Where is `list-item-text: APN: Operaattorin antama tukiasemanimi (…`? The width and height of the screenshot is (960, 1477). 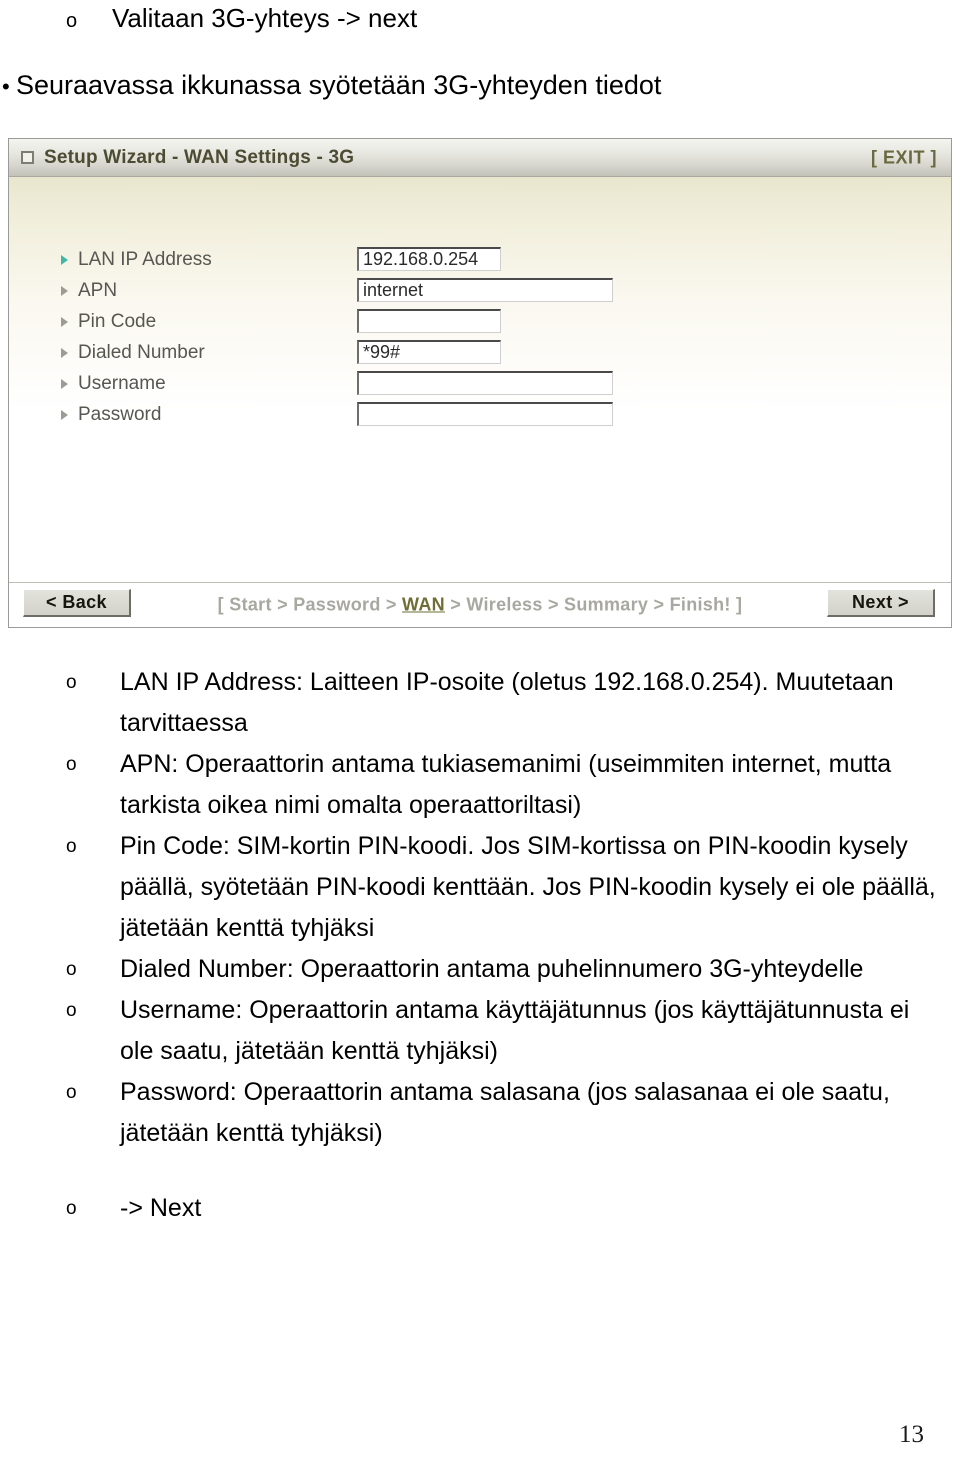 list-item-text: APN: Operaattorin antama tukiasemanimi (… is located at coordinates (506, 784).